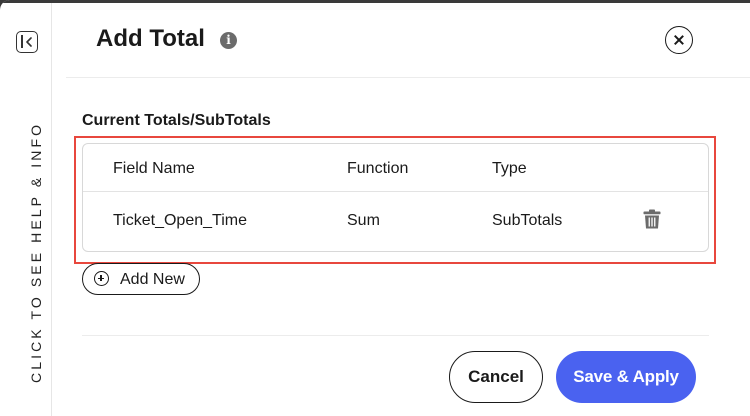 The image size is (750, 416). What do you see at coordinates (228, 40) in the screenshot?
I see `info-icon: i` at bounding box center [228, 40].